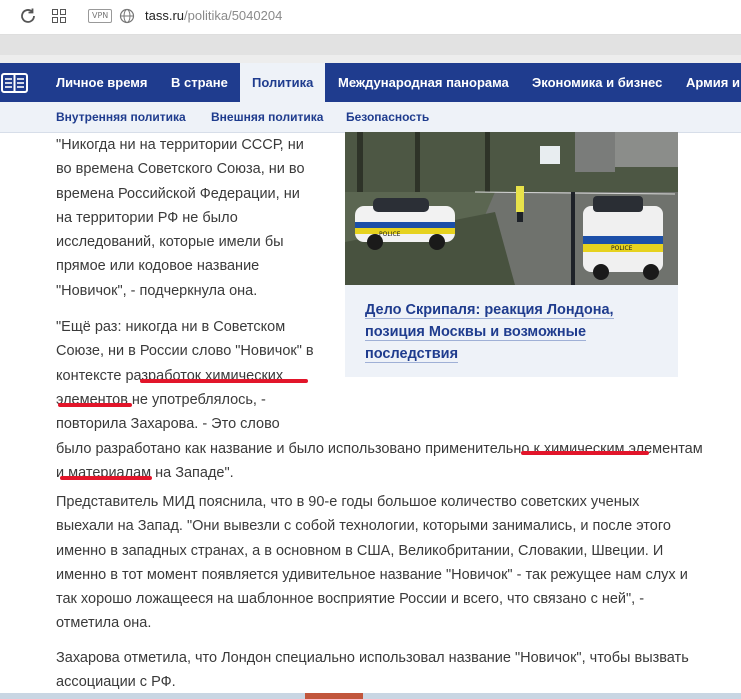 The height and width of the screenshot is (699, 741). I want to click on nav-item-politics: Политика, so click(283, 82).